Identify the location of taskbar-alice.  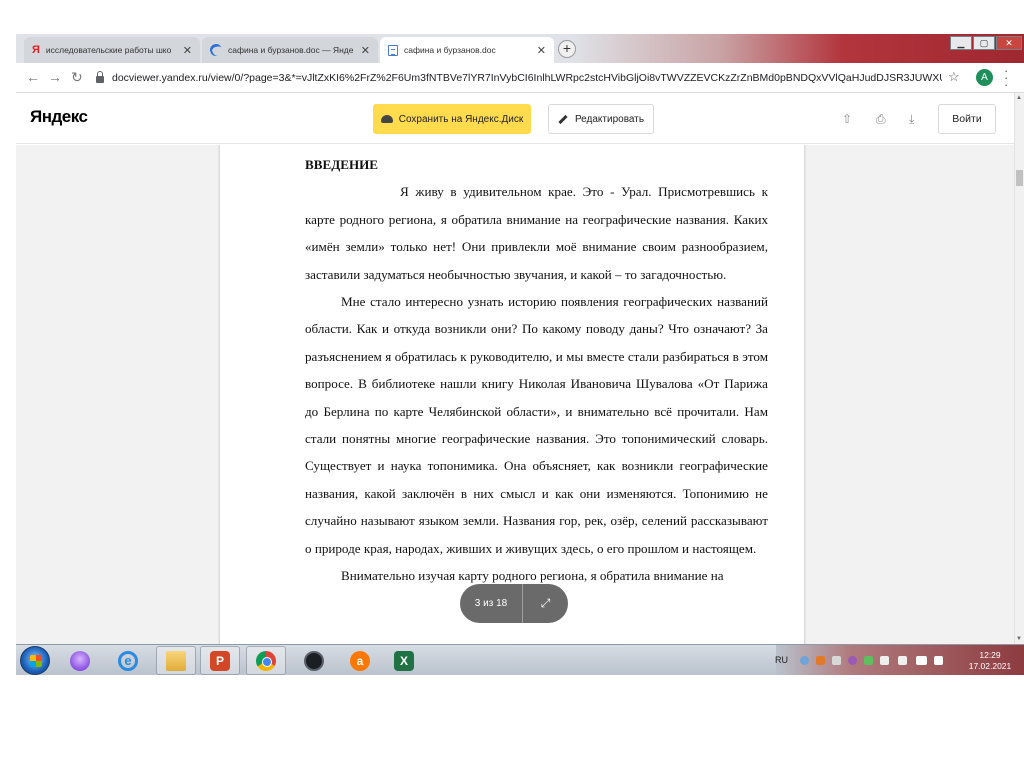
(80, 660).